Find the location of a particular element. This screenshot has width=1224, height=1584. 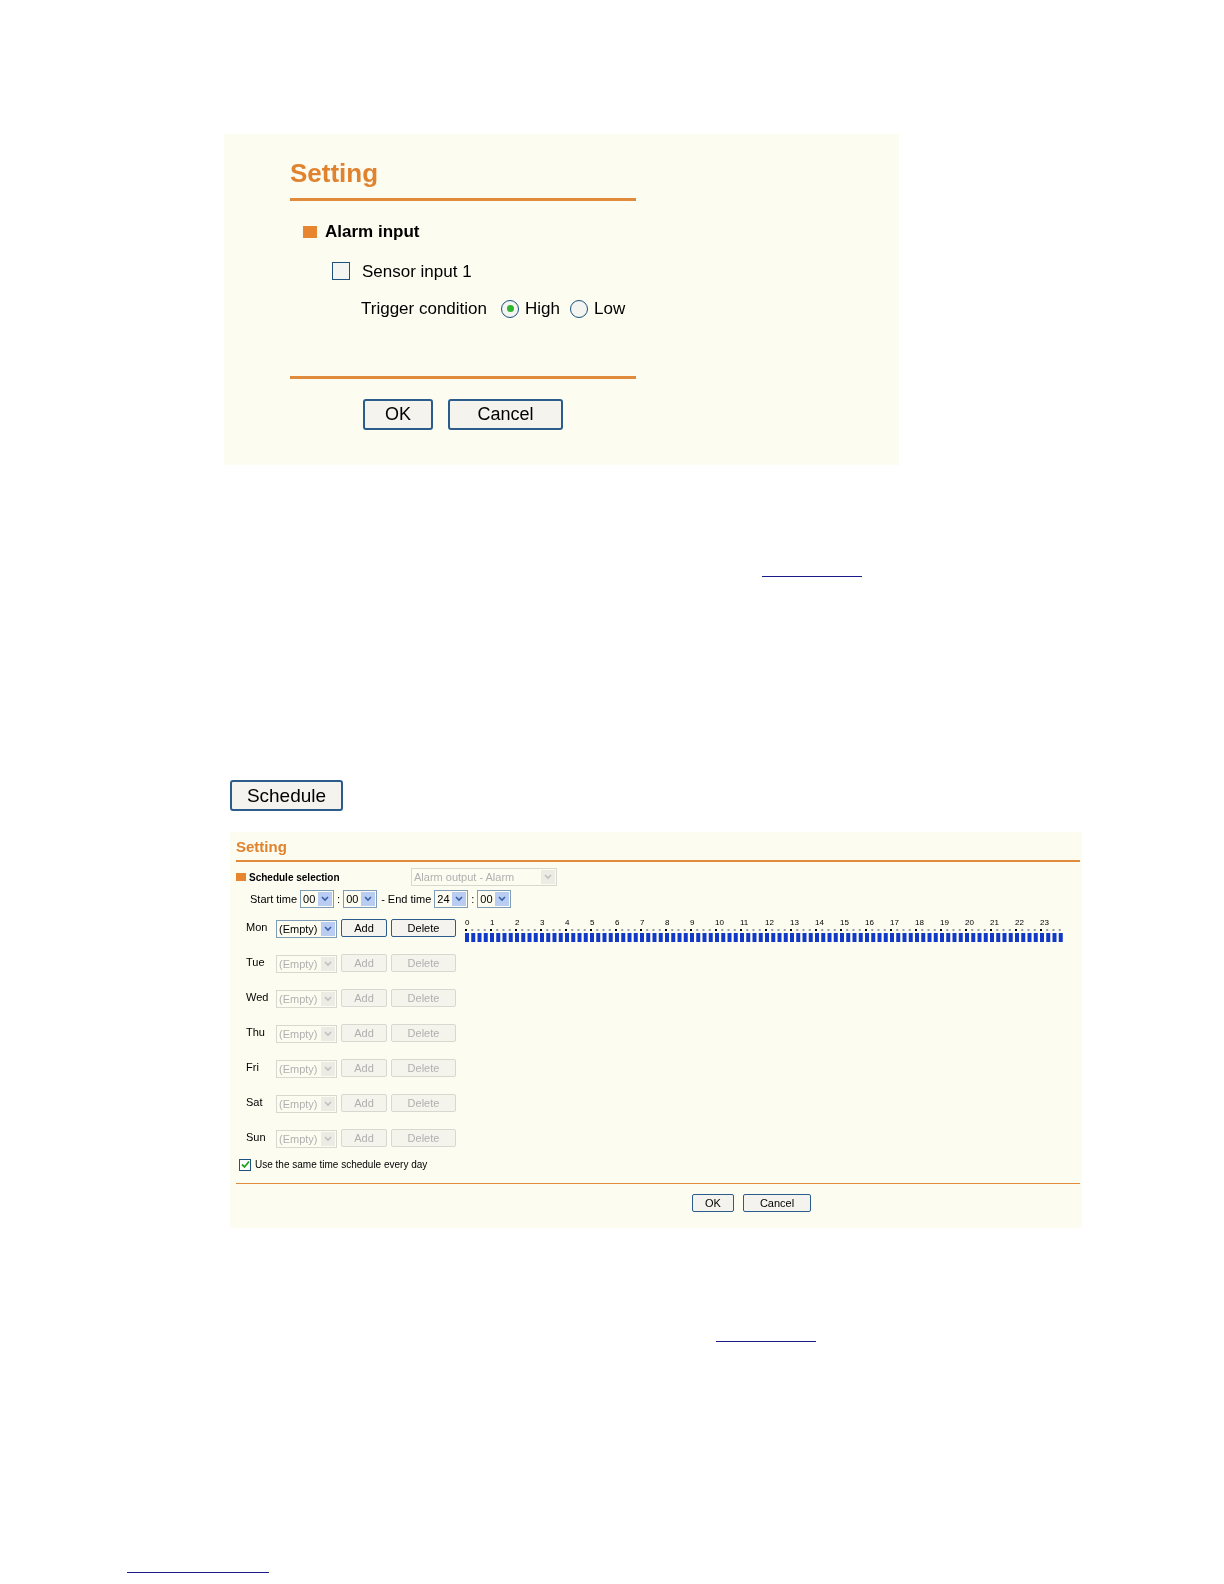

day-label: Thu is located at coordinates (256, 1032).